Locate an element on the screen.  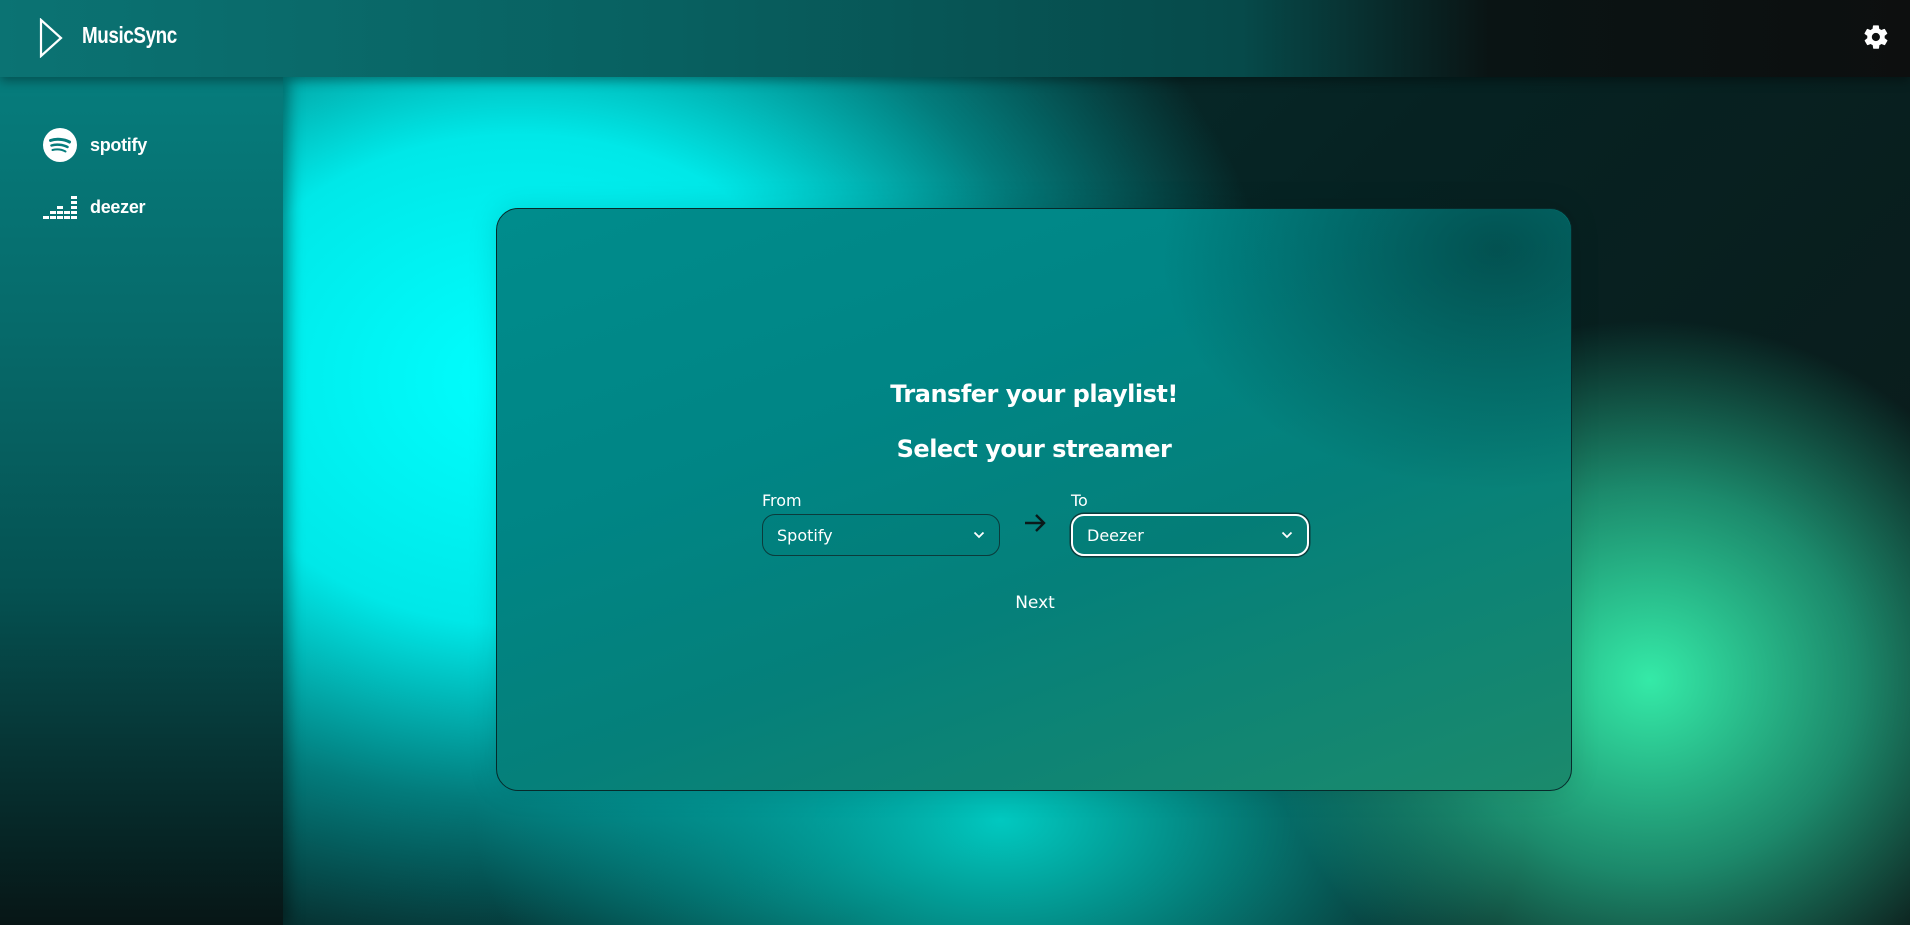
app-title: MusicSync is located at coordinates (129, 35).